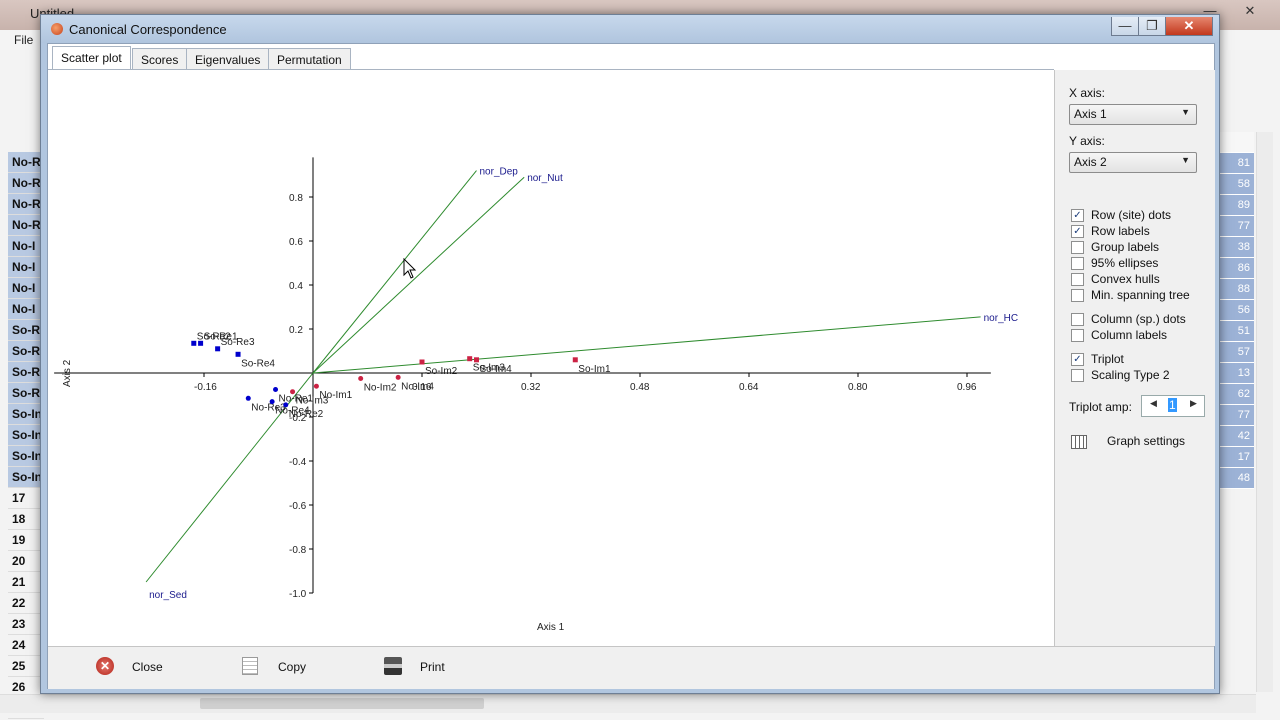  What do you see at coordinates (1264, 412) in the screenshot?
I see `background-vertical-scrollbar` at bounding box center [1264, 412].